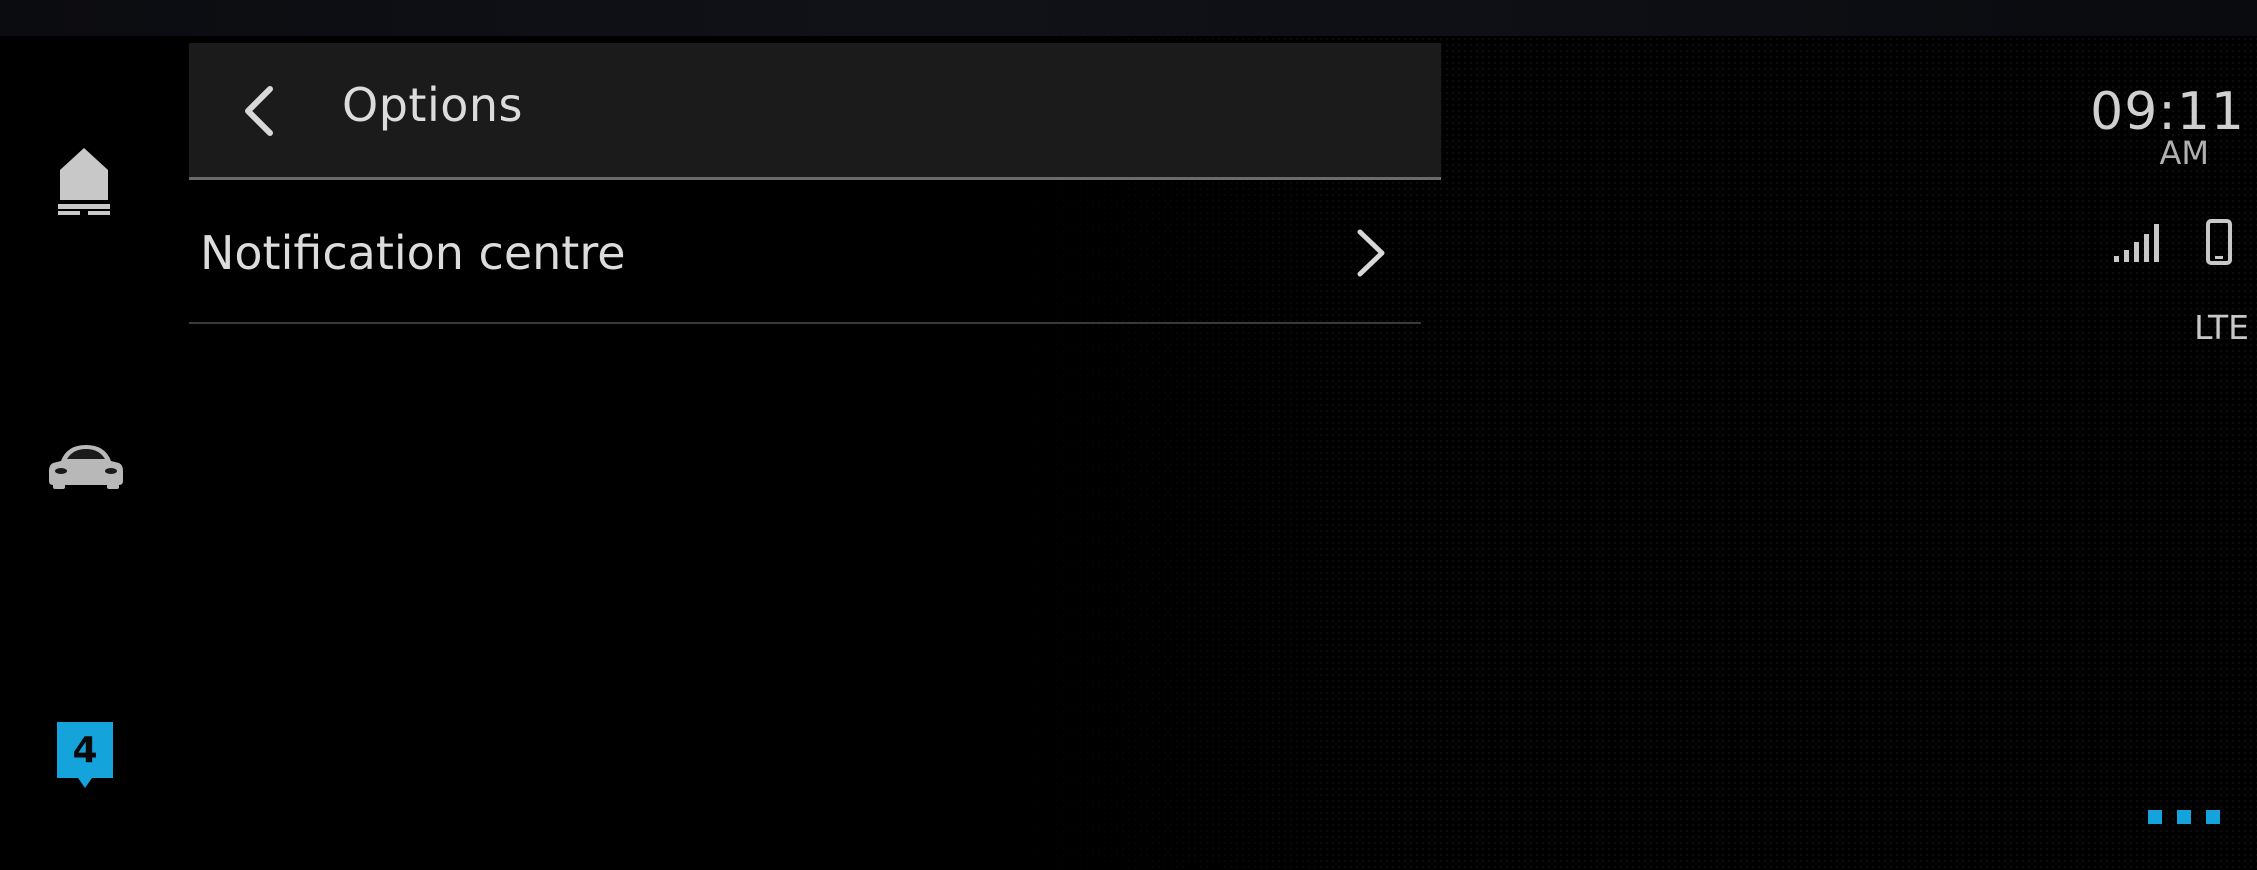 This screenshot has width=2257, height=870. I want to click on chevron-left-icon, so click(259, 111).